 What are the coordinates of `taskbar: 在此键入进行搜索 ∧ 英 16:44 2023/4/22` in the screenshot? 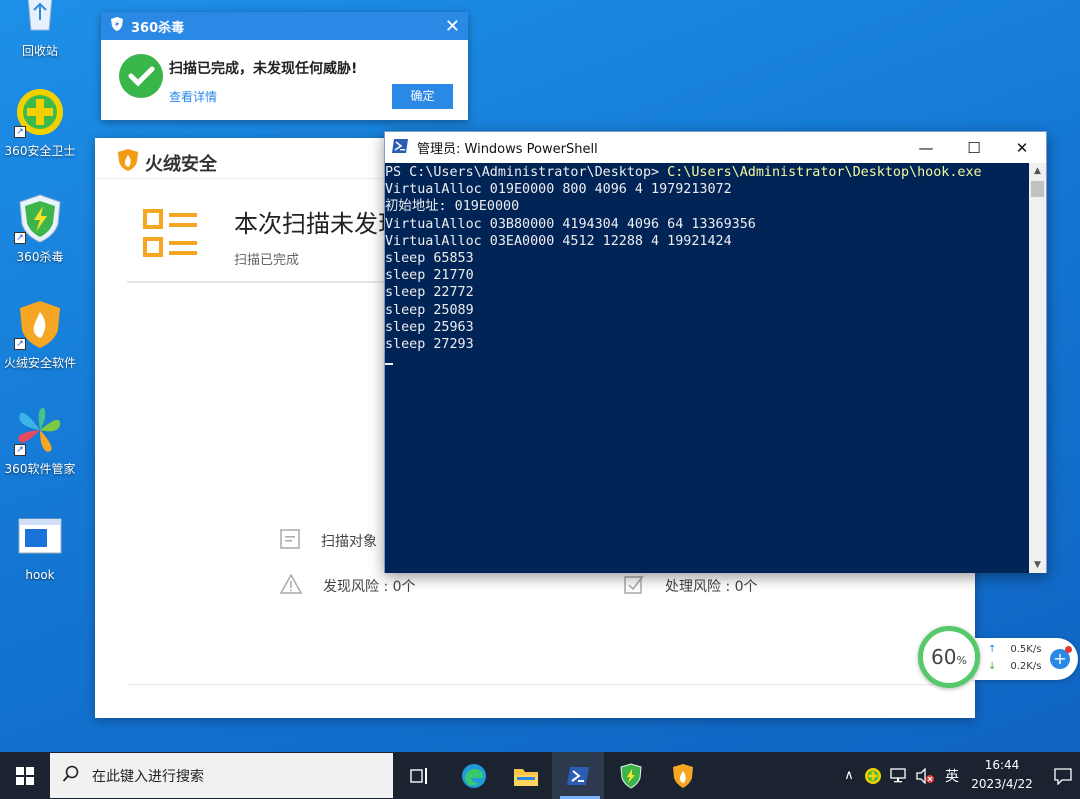 It's located at (540, 775).